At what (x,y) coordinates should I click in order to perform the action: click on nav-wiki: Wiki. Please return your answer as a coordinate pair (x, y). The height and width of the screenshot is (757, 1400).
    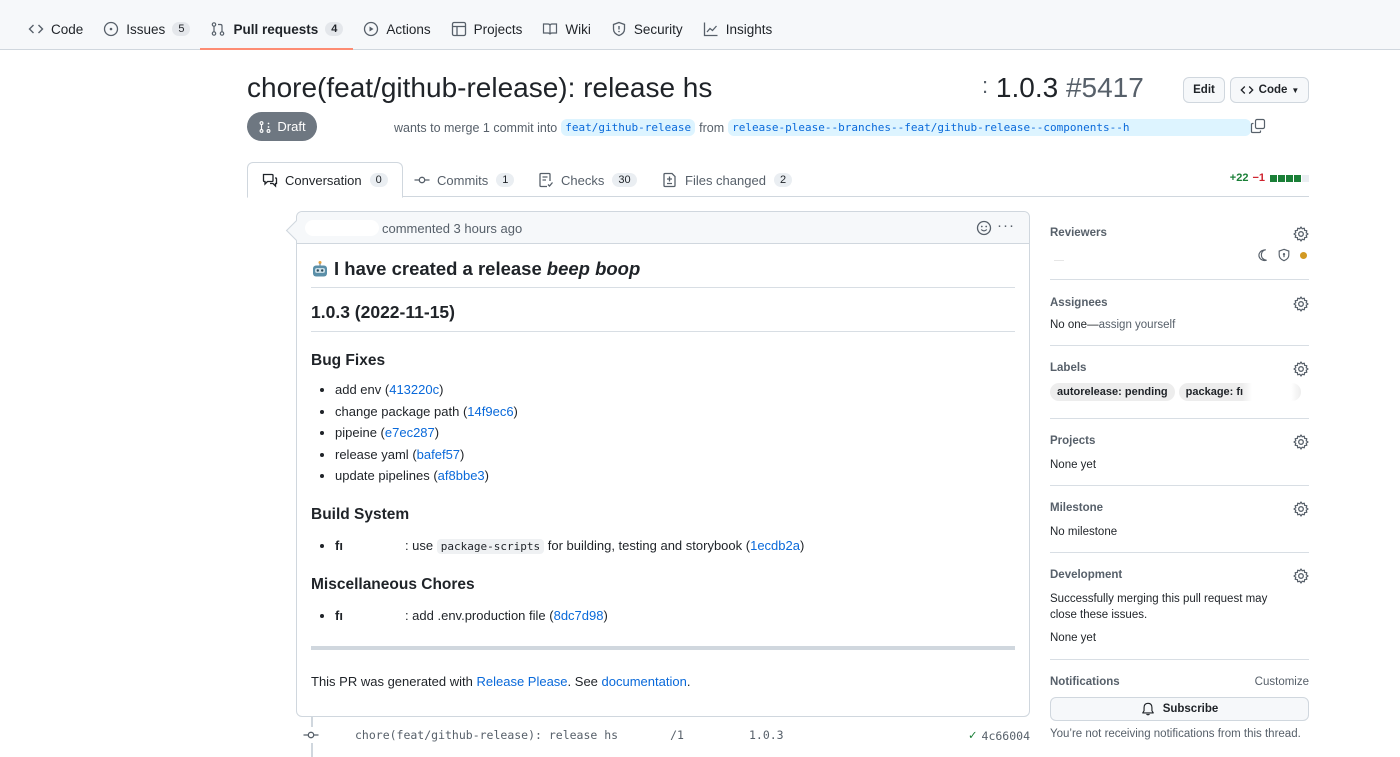
    Looking at the image, I should click on (566, 29).